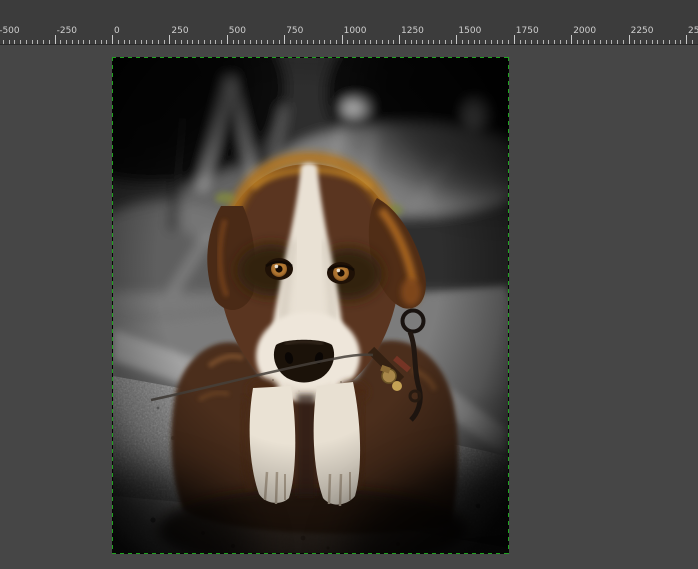 Image resolution: width=698 pixels, height=569 pixels. What do you see at coordinates (10, 31) in the screenshot?
I see `ruler-label: -500` at bounding box center [10, 31].